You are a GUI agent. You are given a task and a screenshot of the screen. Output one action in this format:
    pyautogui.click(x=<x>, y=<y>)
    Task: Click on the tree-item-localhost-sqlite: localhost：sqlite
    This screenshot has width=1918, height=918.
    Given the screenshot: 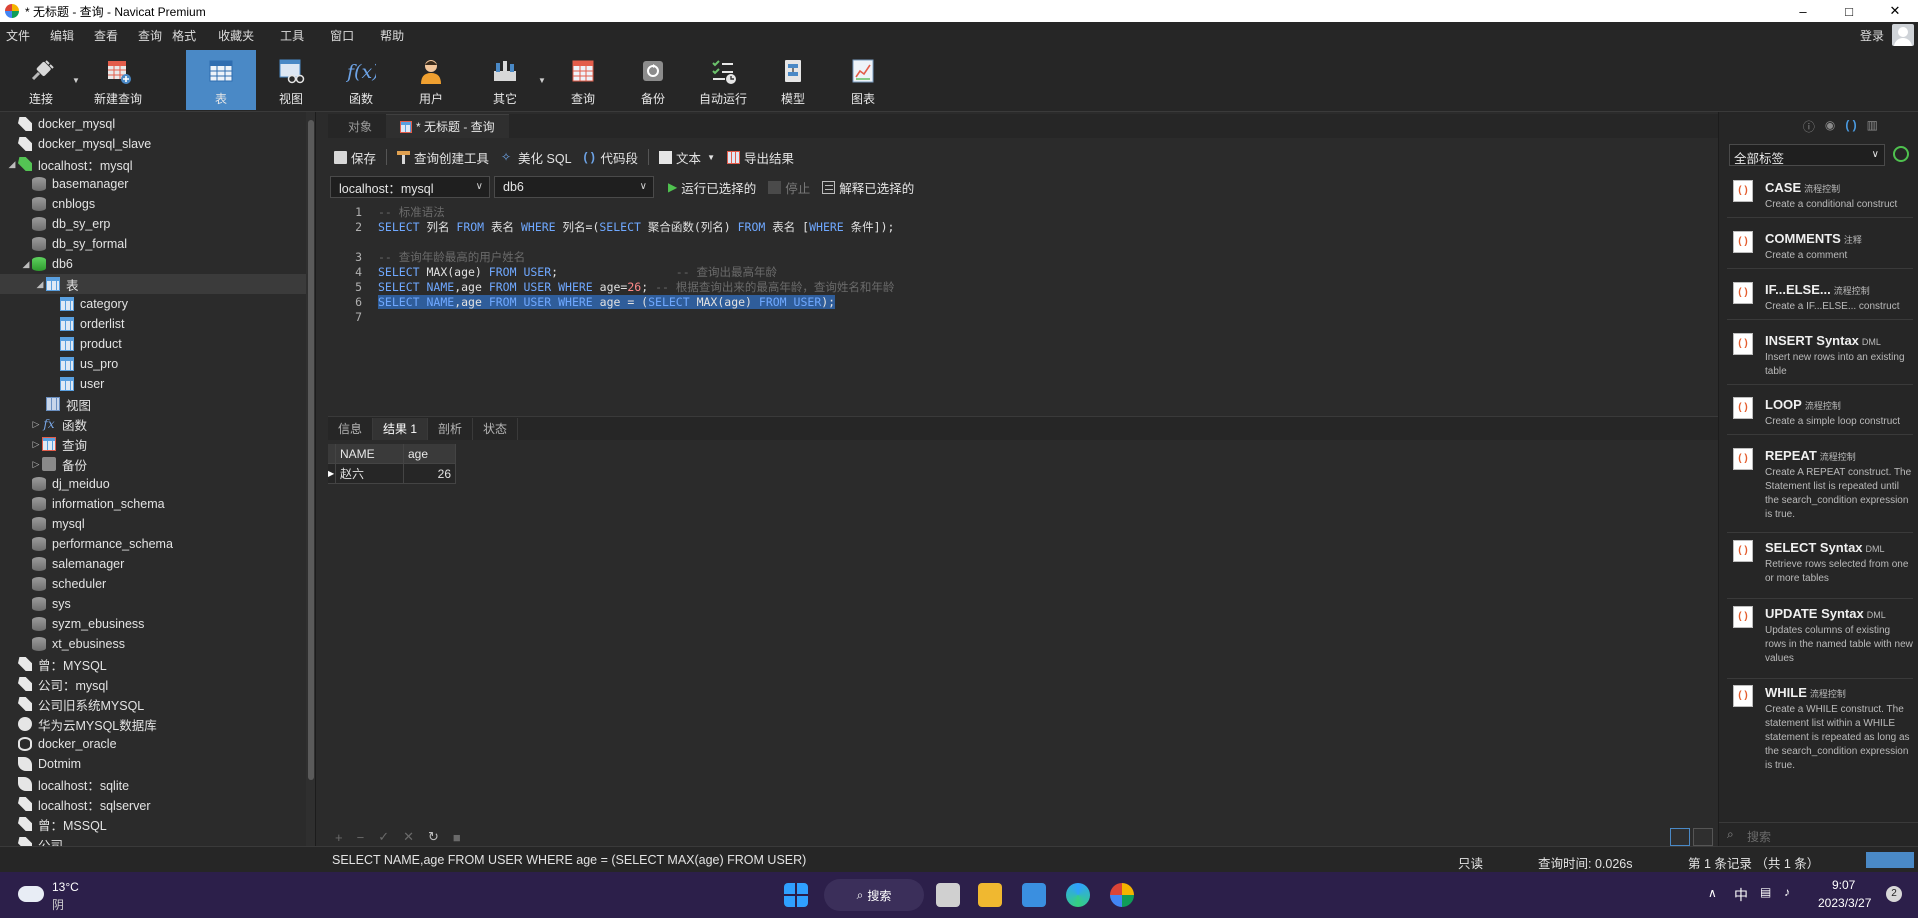 What is the action you would take?
    pyautogui.click(x=153, y=784)
    